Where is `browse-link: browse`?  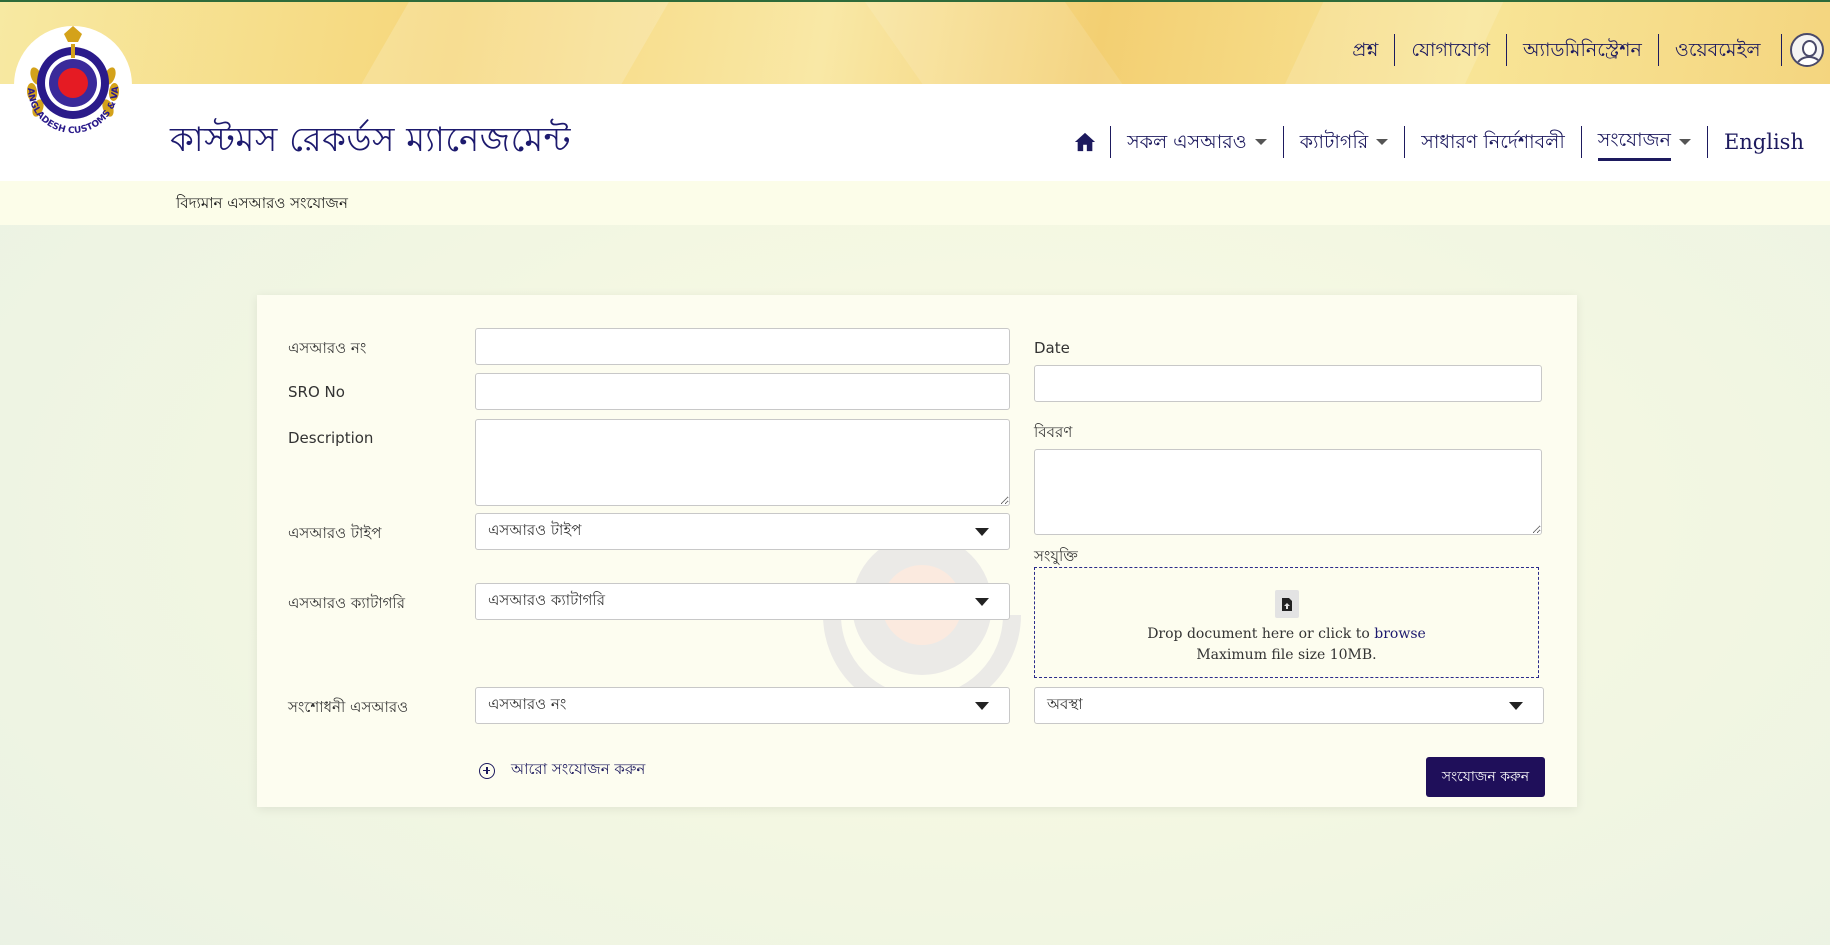
browse-link: browse is located at coordinates (1400, 634).